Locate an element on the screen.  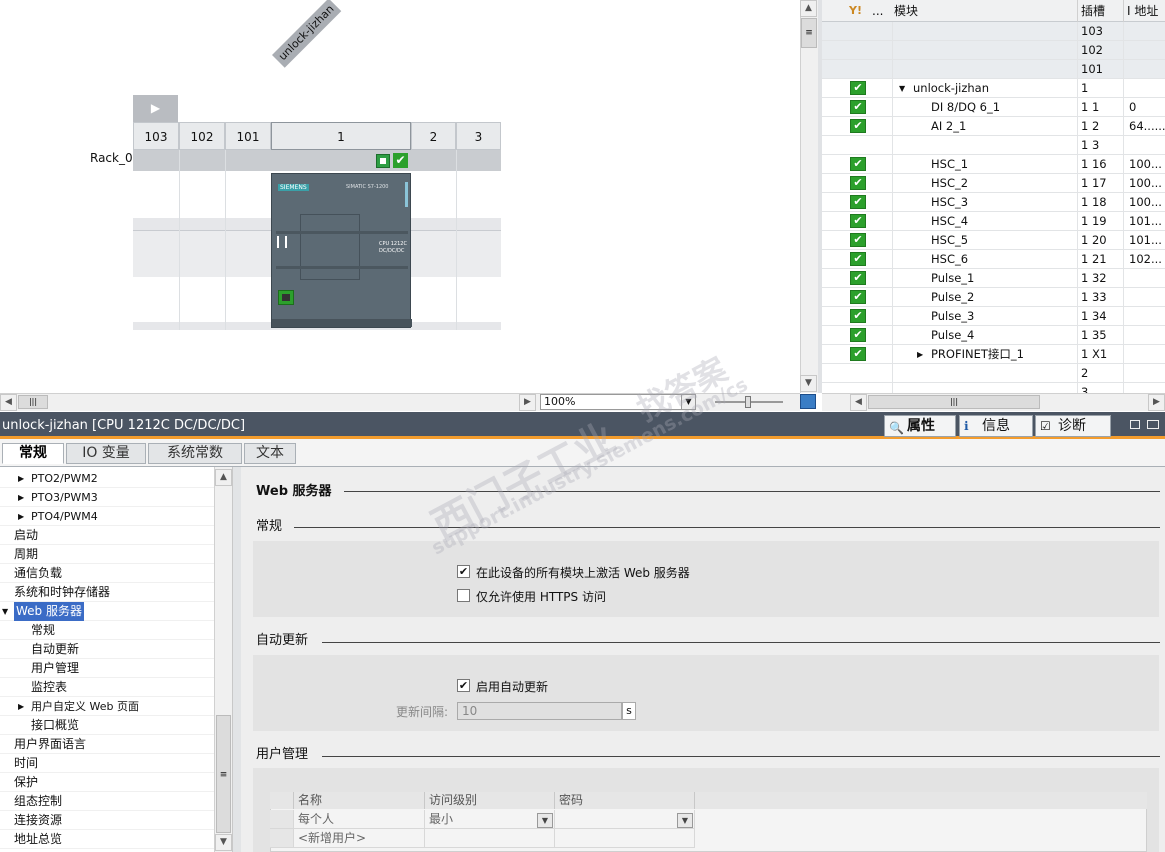
nav-scroll-down-icon: ▼ is located at coordinates (223, 842).